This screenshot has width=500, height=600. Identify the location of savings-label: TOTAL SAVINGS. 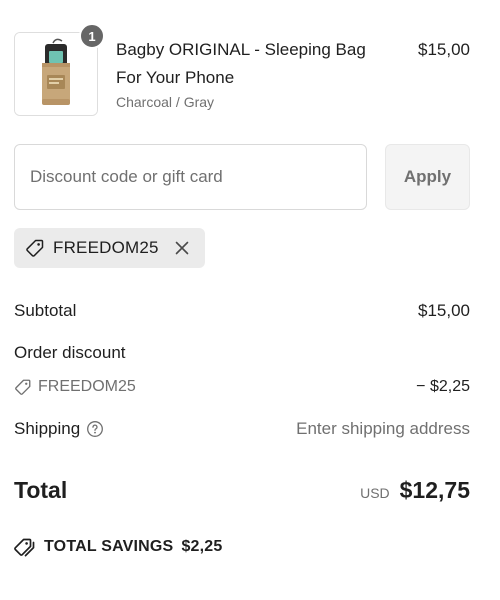
(109, 546).